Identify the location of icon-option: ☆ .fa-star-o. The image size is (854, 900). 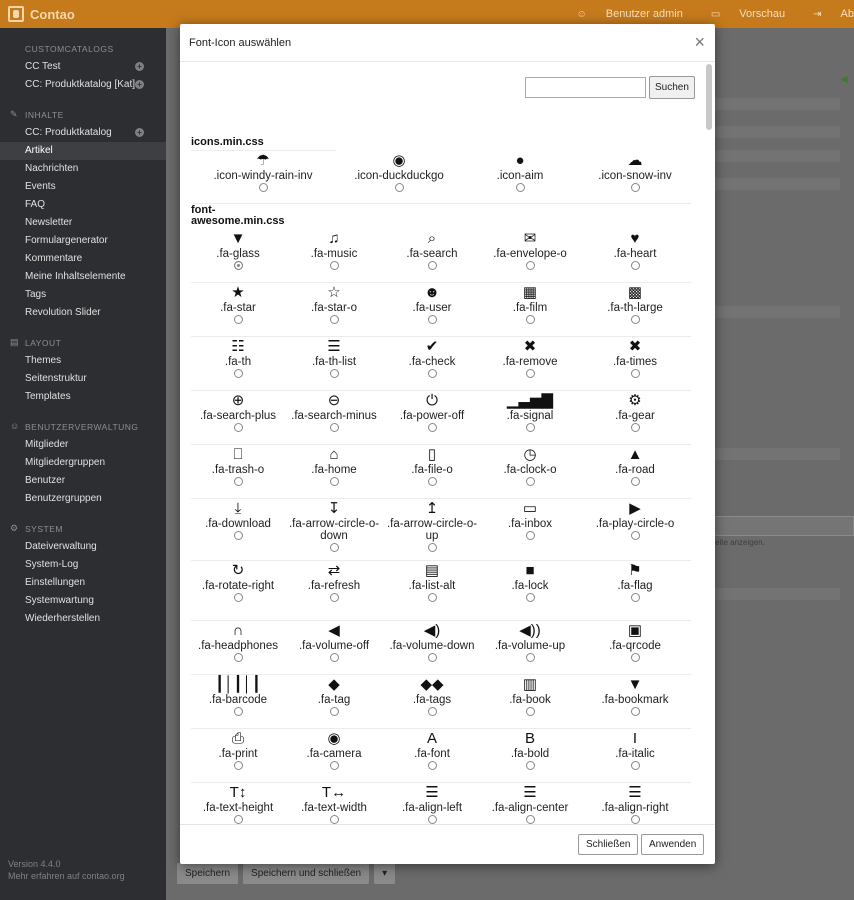
(334, 304).